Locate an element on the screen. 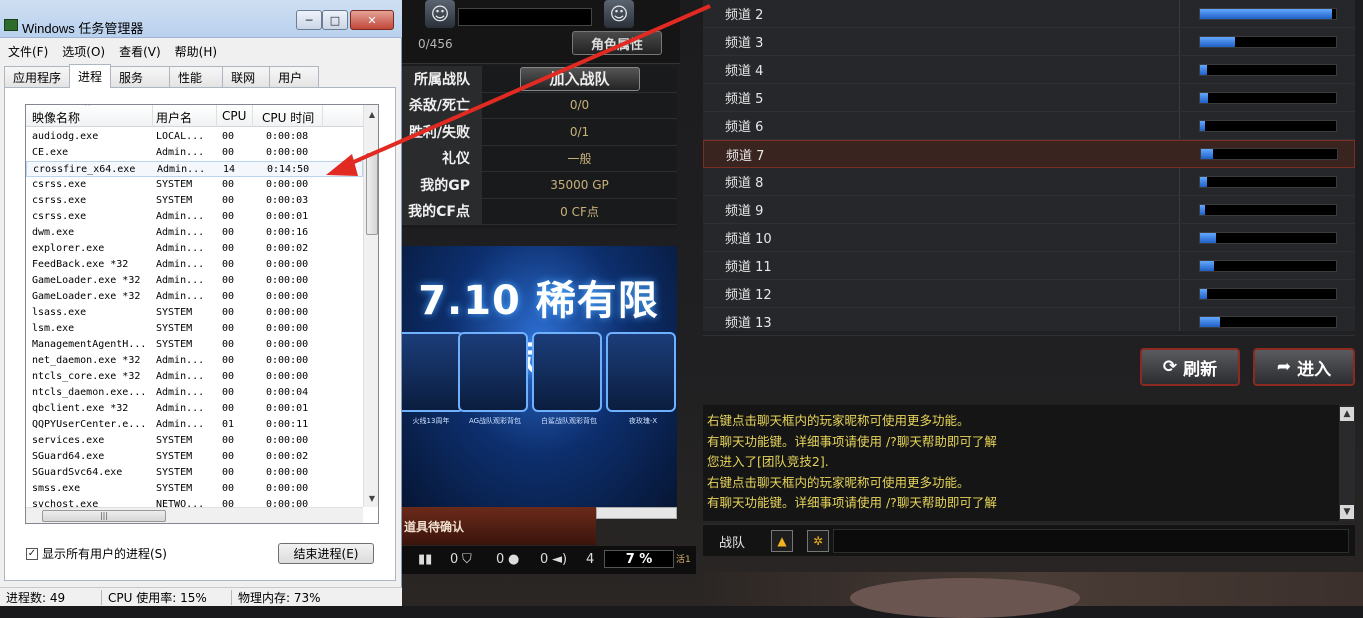  close-button: ✕ is located at coordinates (372, 20).